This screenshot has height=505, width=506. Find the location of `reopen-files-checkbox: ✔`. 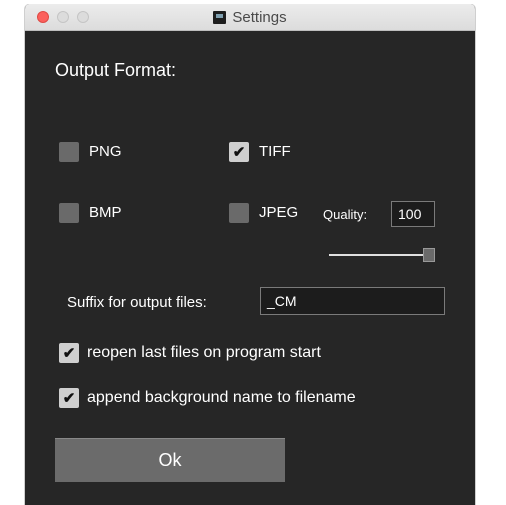

reopen-files-checkbox: ✔ is located at coordinates (69, 353).